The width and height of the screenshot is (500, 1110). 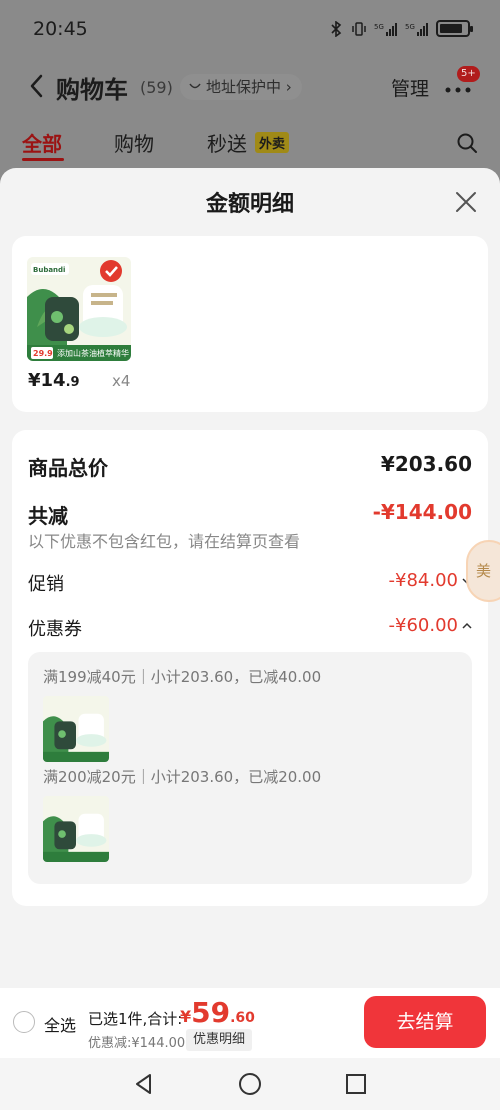 I want to click on coupon-label: 优惠券, so click(x=55, y=629).